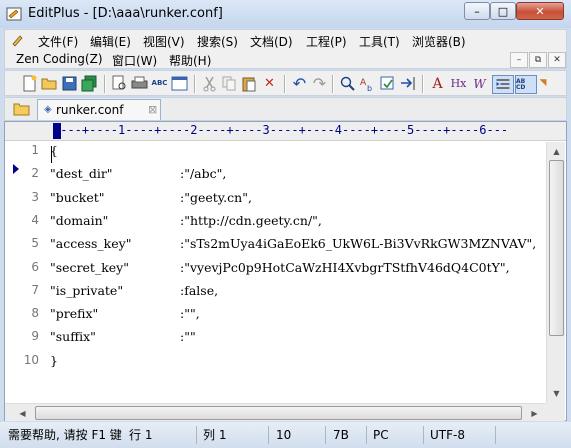 The image size is (571, 448). What do you see at coordinates (285, 109) in the screenshot?
I see `document-tab-bar: ◈ runker.conf ⊠` at bounding box center [285, 109].